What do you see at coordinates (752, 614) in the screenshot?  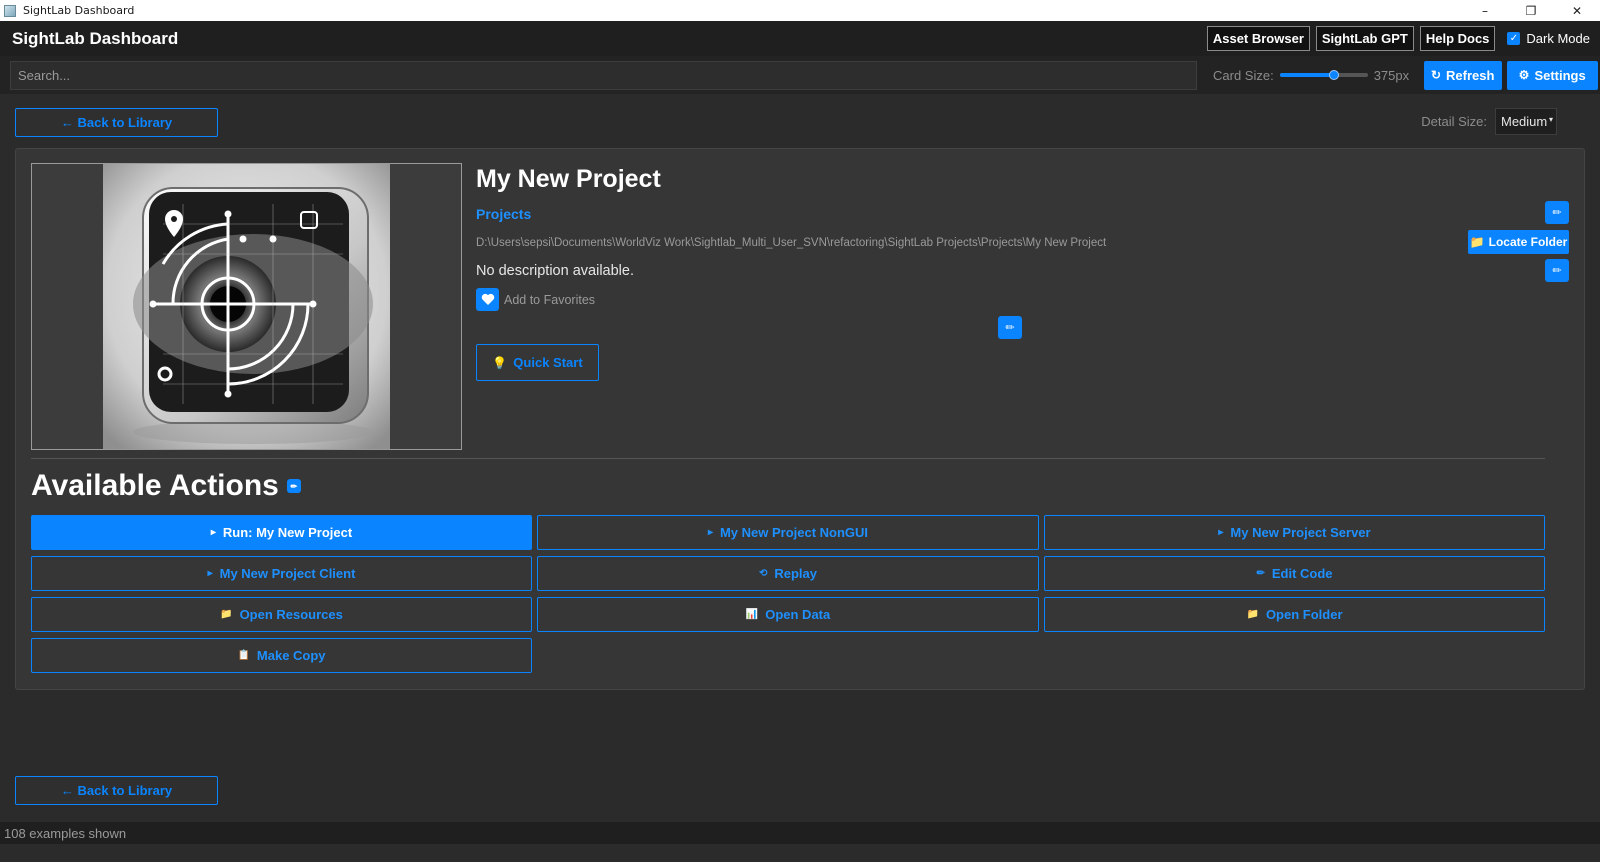 I see `chart-icon: 📊` at bounding box center [752, 614].